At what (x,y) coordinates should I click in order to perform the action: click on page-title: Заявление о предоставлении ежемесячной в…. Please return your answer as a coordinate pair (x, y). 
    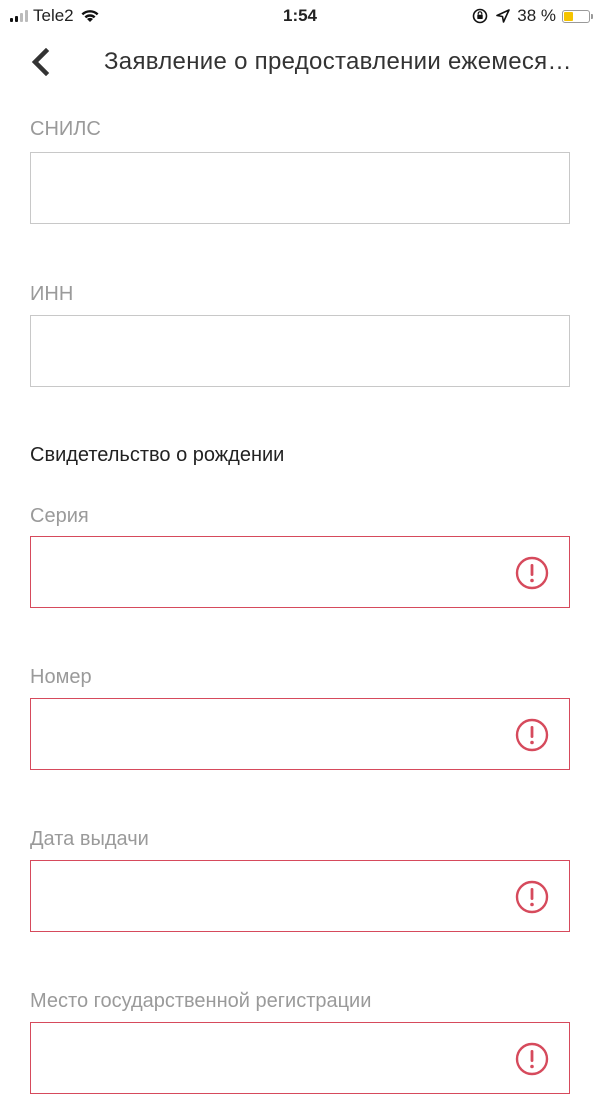
    Looking at the image, I should click on (342, 61).